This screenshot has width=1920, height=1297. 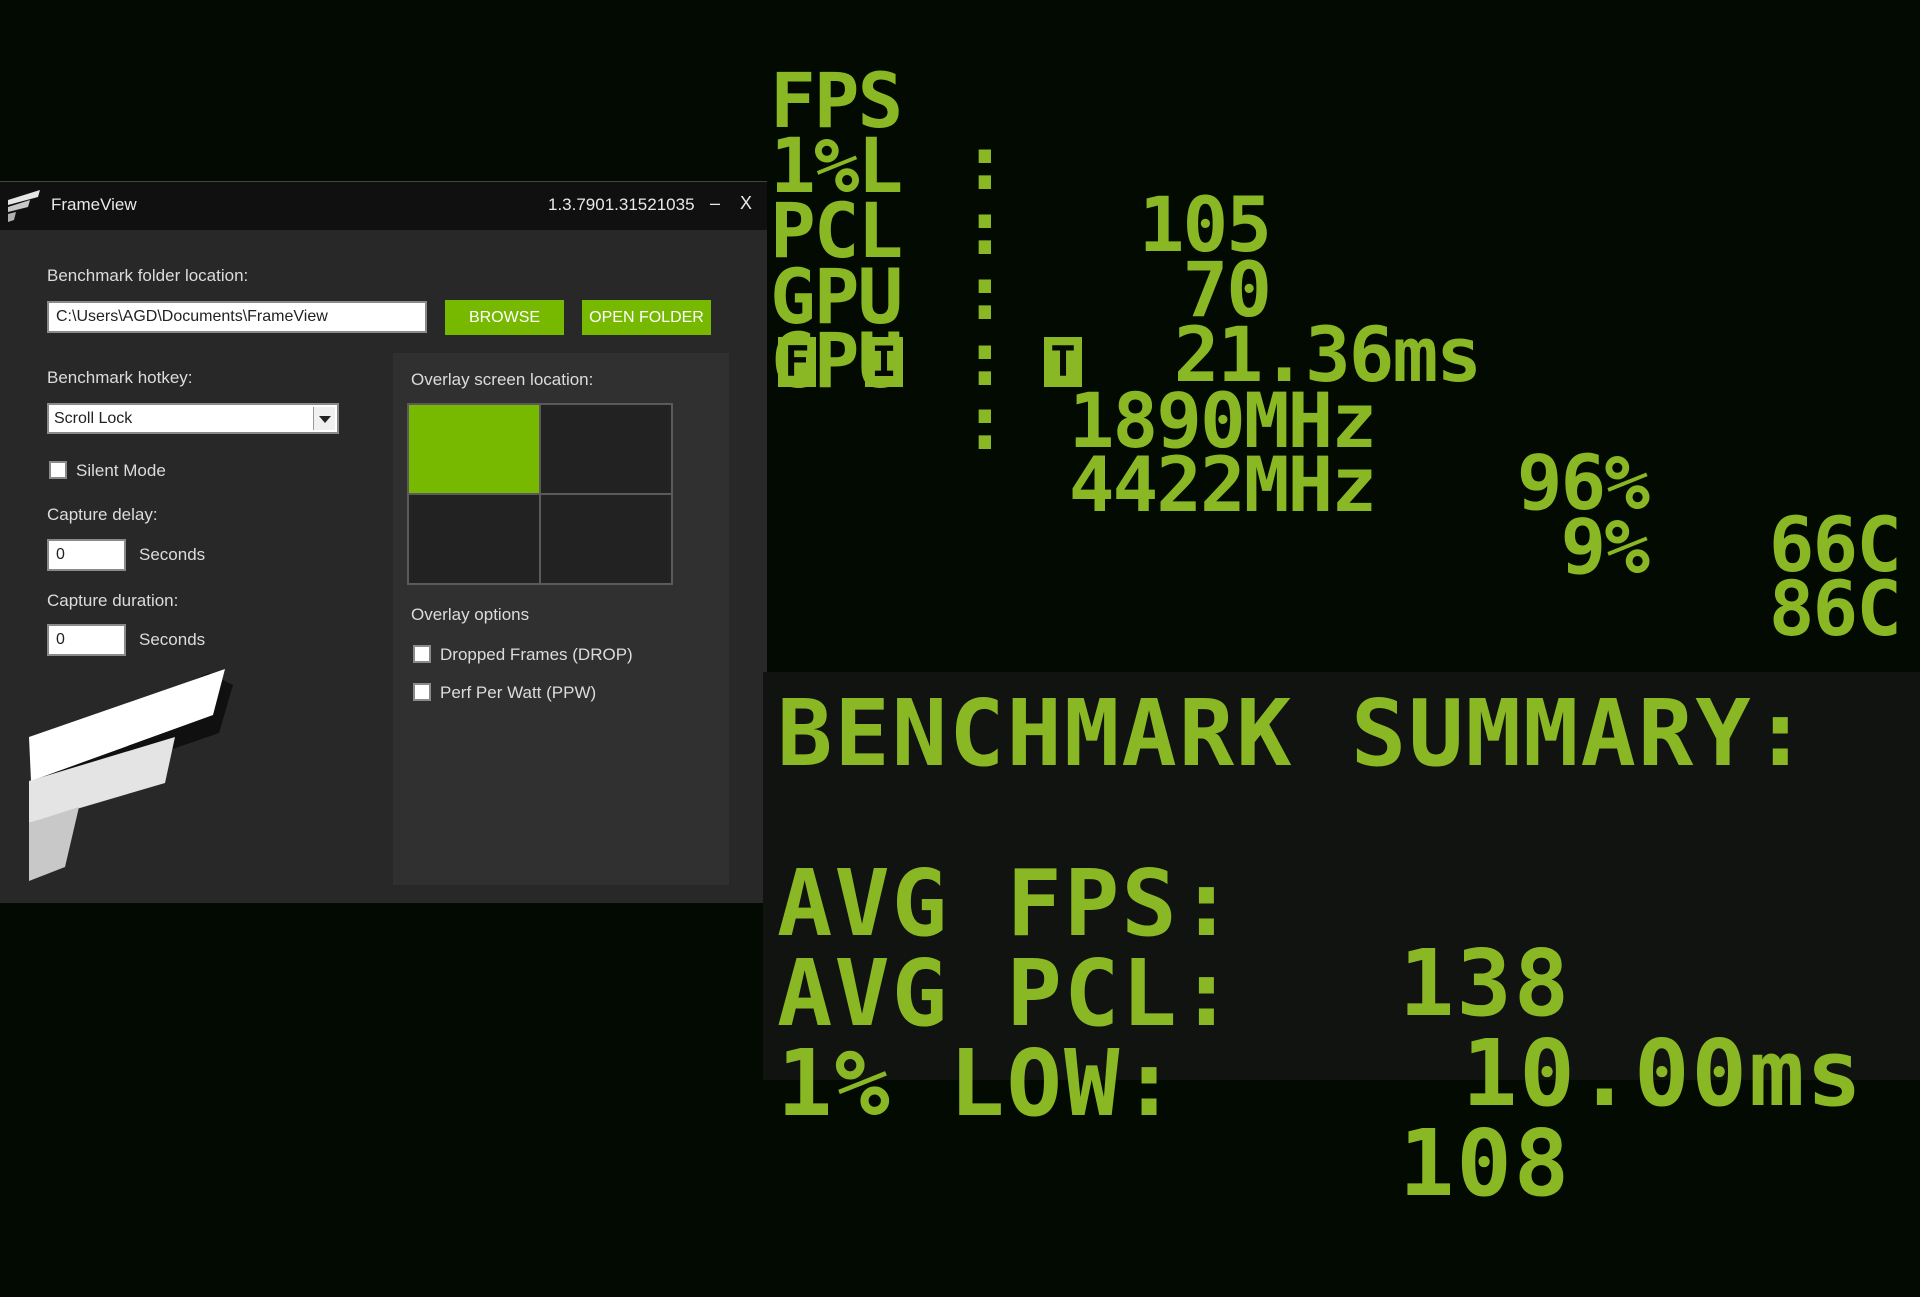 What do you see at coordinates (94, 204) in the screenshot?
I see `window-title: FrameView` at bounding box center [94, 204].